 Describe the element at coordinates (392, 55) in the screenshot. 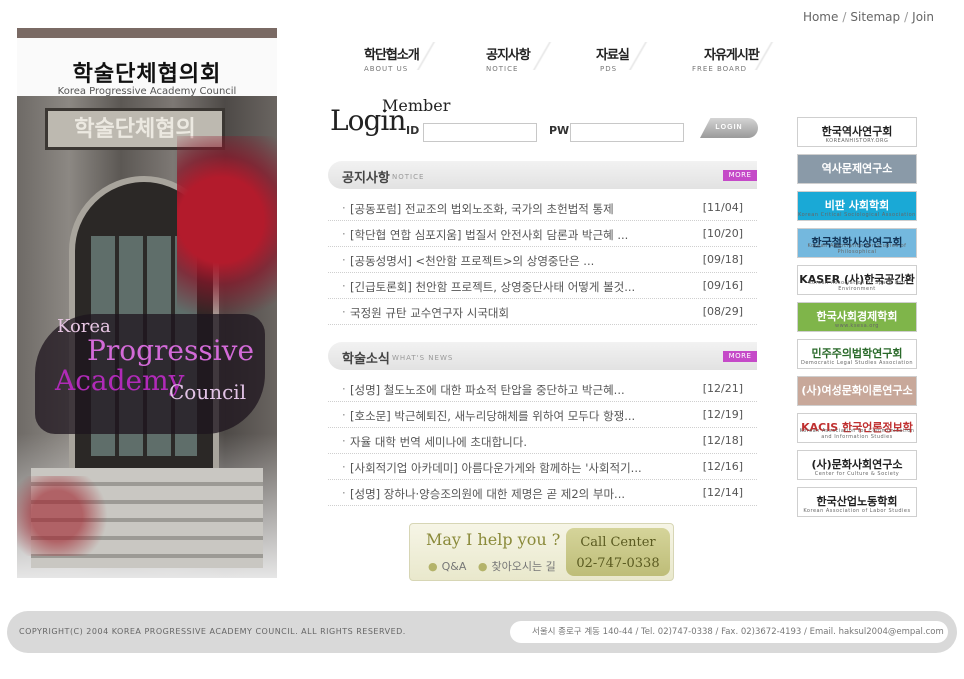

I see `nav-label-kr: 학단협소개` at that location.